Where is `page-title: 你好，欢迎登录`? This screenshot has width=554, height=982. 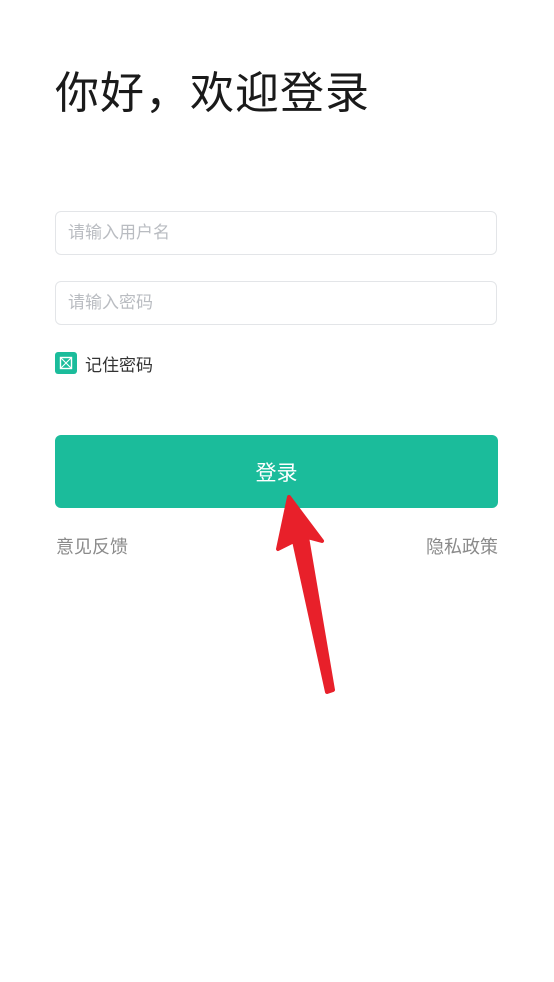
page-title: 你好，欢迎登录 is located at coordinates (212, 93).